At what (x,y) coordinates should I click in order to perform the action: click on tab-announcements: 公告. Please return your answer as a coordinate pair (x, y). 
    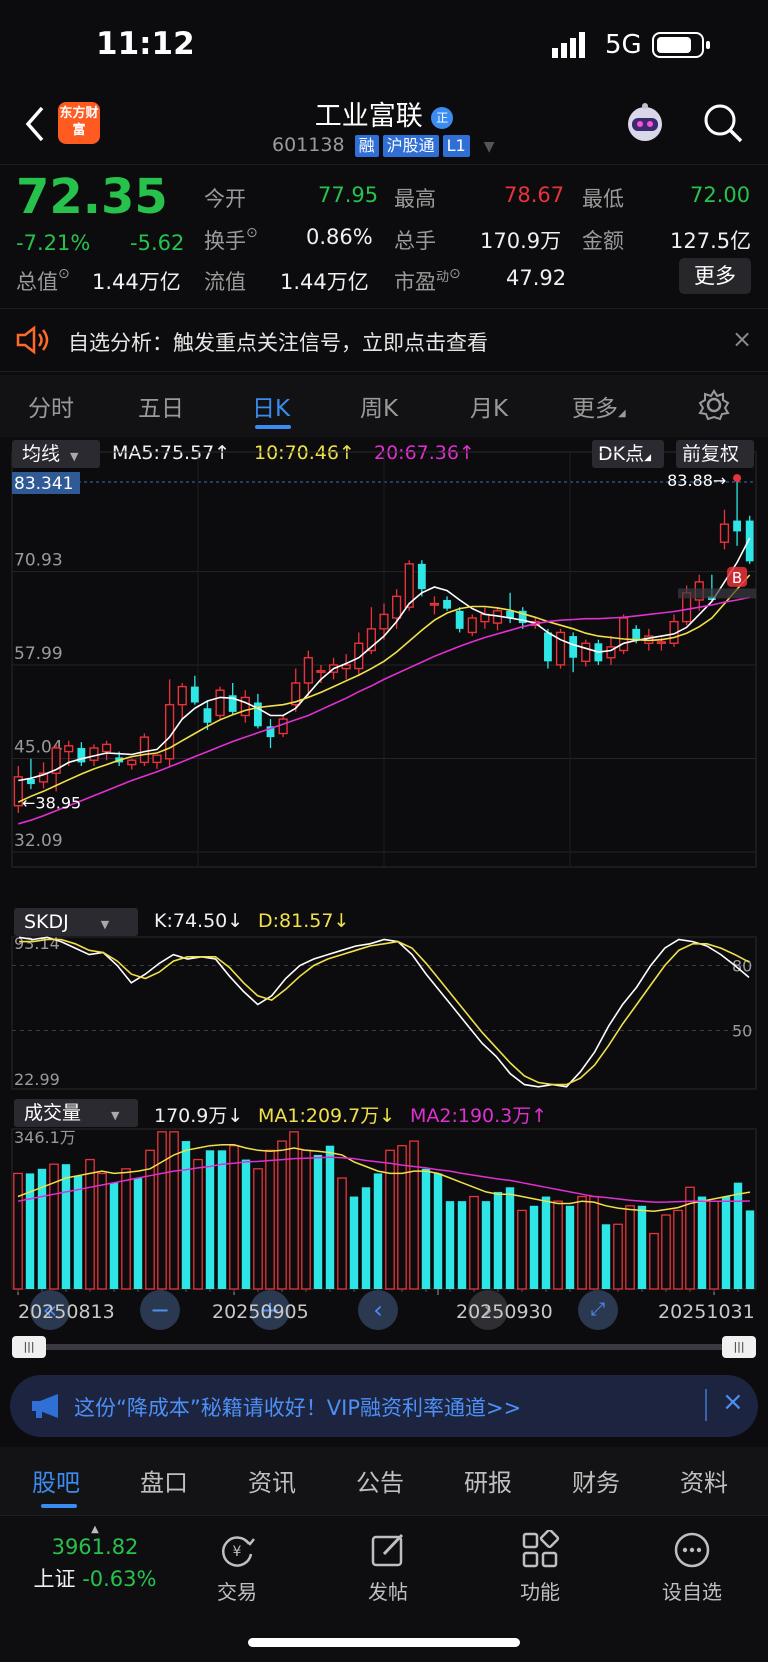
    Looking at the image, I should click on (380, 1480).